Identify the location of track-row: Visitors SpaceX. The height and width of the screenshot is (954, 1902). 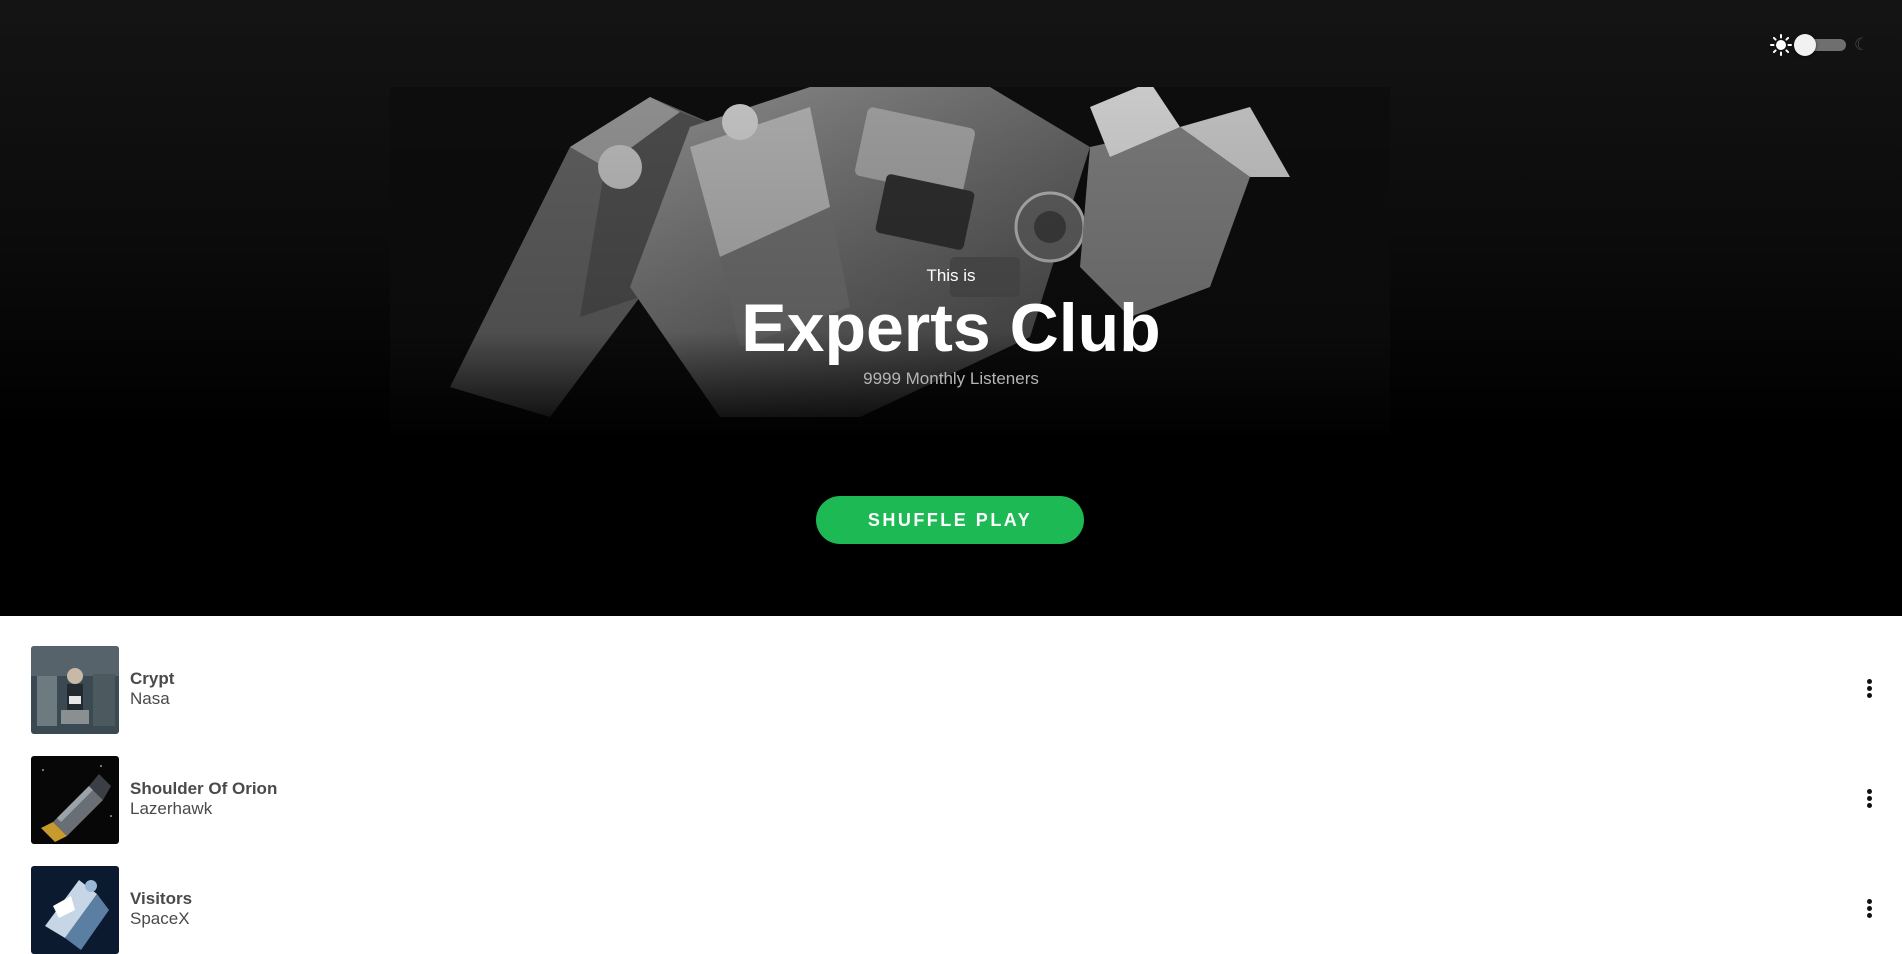
(951, 893).